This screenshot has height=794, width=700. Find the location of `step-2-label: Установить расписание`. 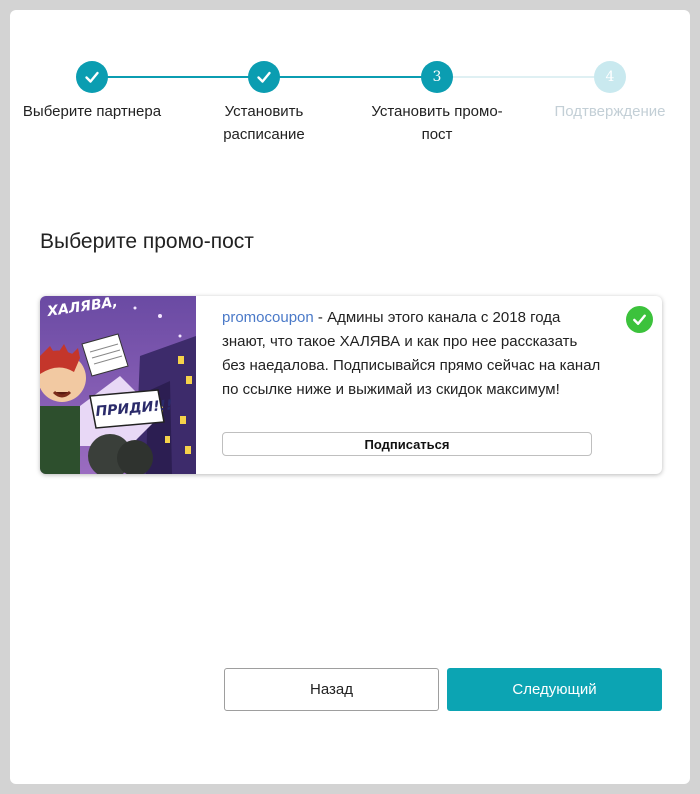

step-2-label: Установить расписание is located at coordinates (264, 123).